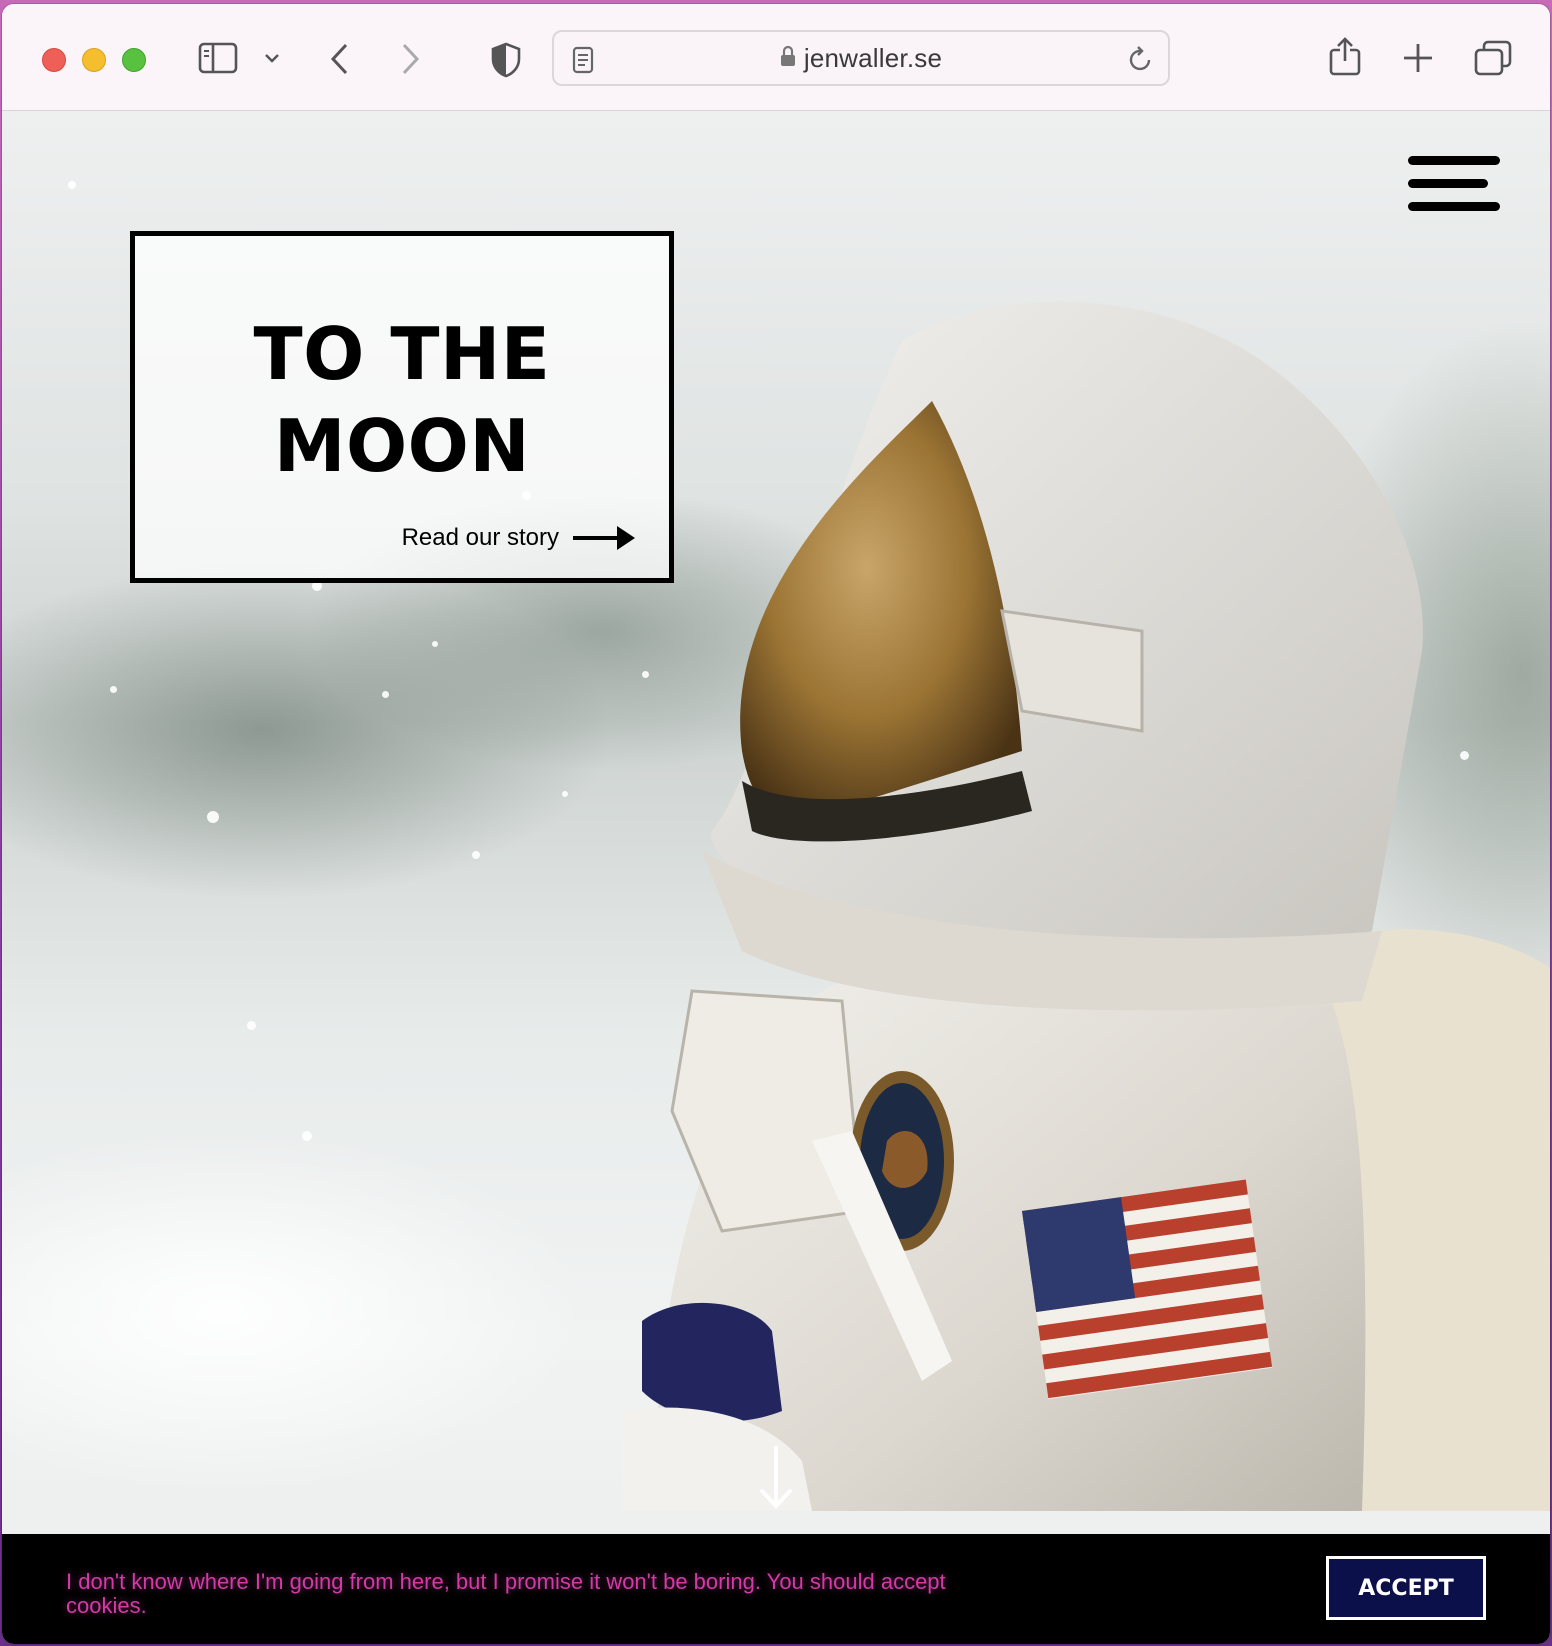 This screenshot has width=1552, height=1646. What do you see at coordinates (1418, 58) in the screenshot?
I see `plus-icon` at bounding box center [1418, 58].